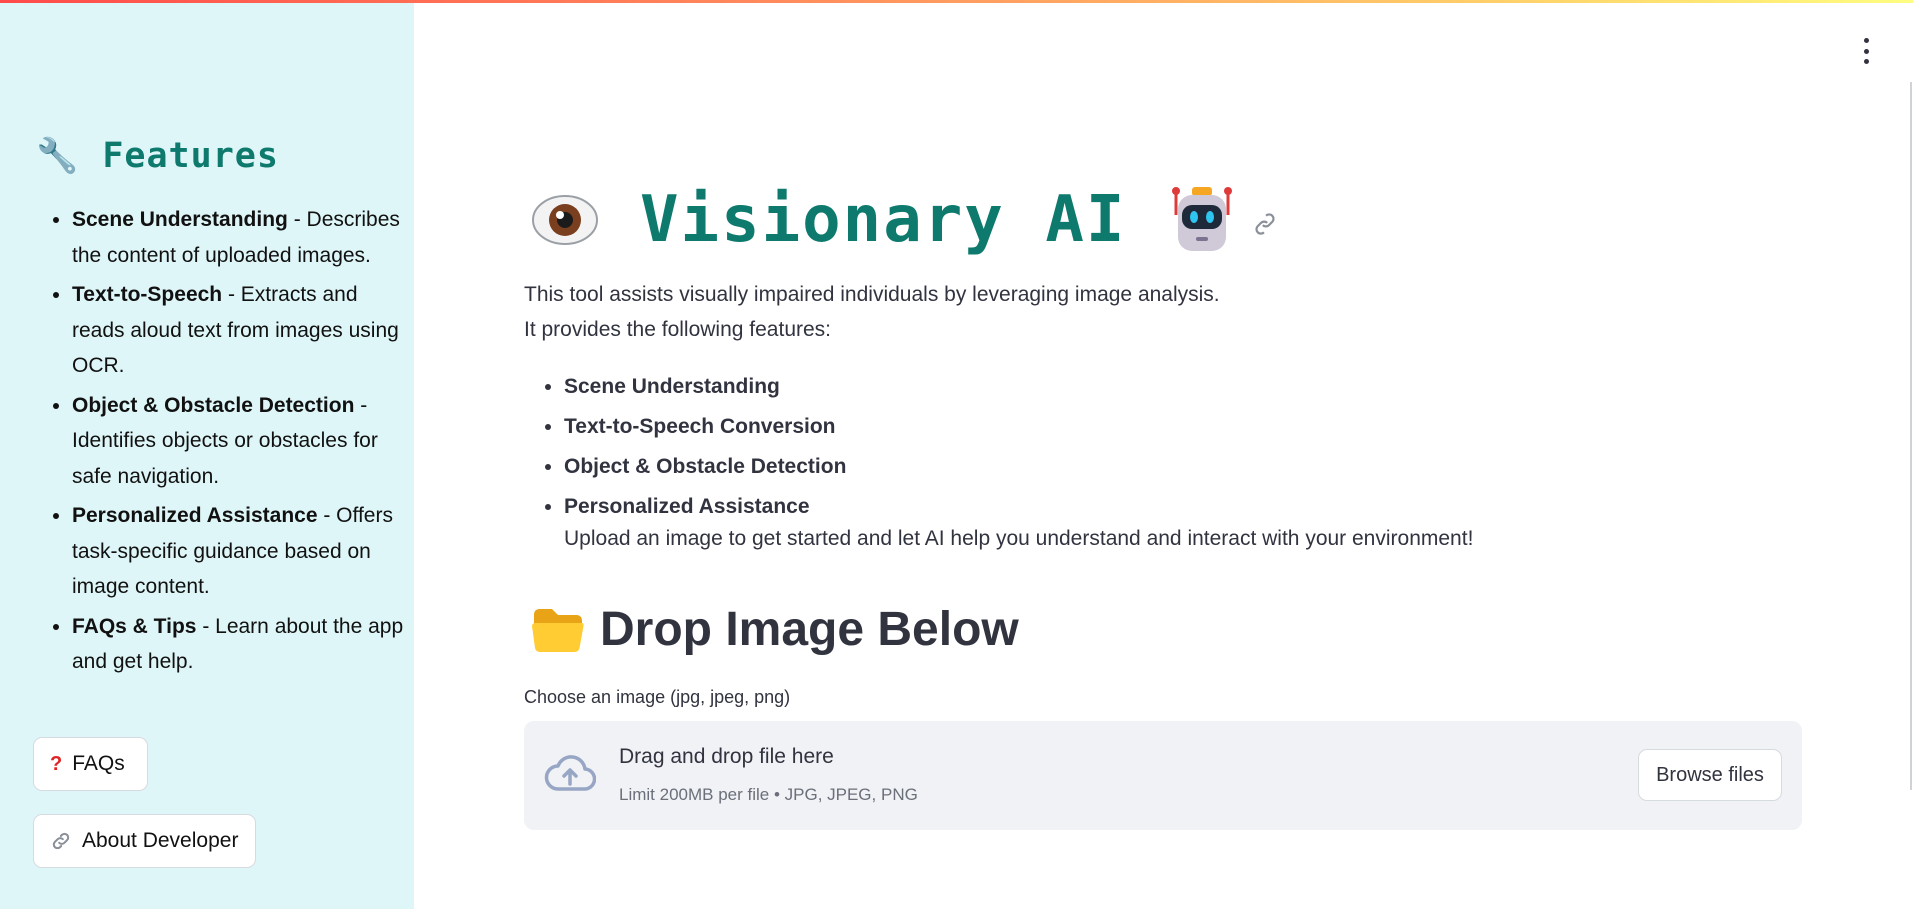 This screenshot has width=1913, height=909. What do you see at coordinates (705, 466) in the screenshot?
I see `feature-label: Object & Obstacle Detection` at bounding box center [705, 466].